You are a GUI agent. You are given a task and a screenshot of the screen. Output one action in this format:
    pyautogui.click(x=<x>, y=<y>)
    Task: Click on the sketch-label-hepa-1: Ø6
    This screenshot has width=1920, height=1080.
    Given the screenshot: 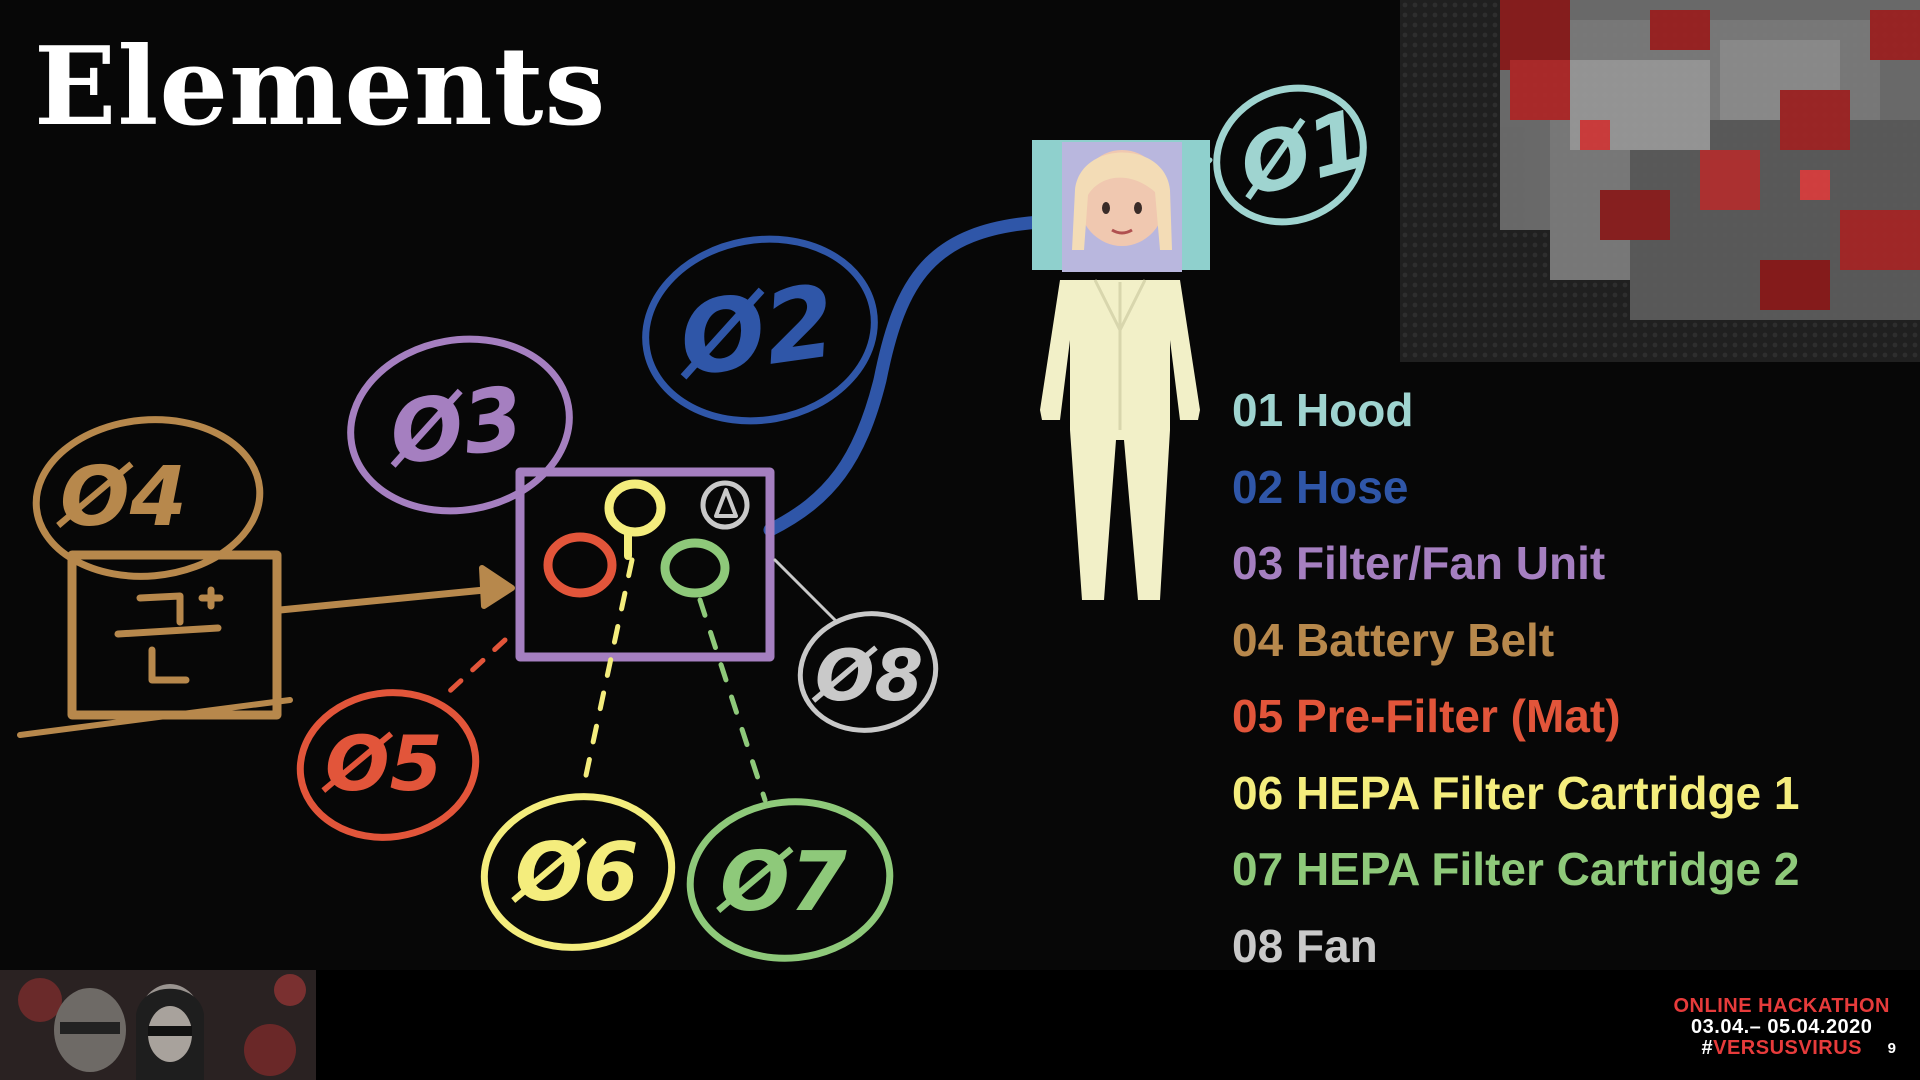 What is the action you would take?
    pyautogui.click(x=575, y=872)
    